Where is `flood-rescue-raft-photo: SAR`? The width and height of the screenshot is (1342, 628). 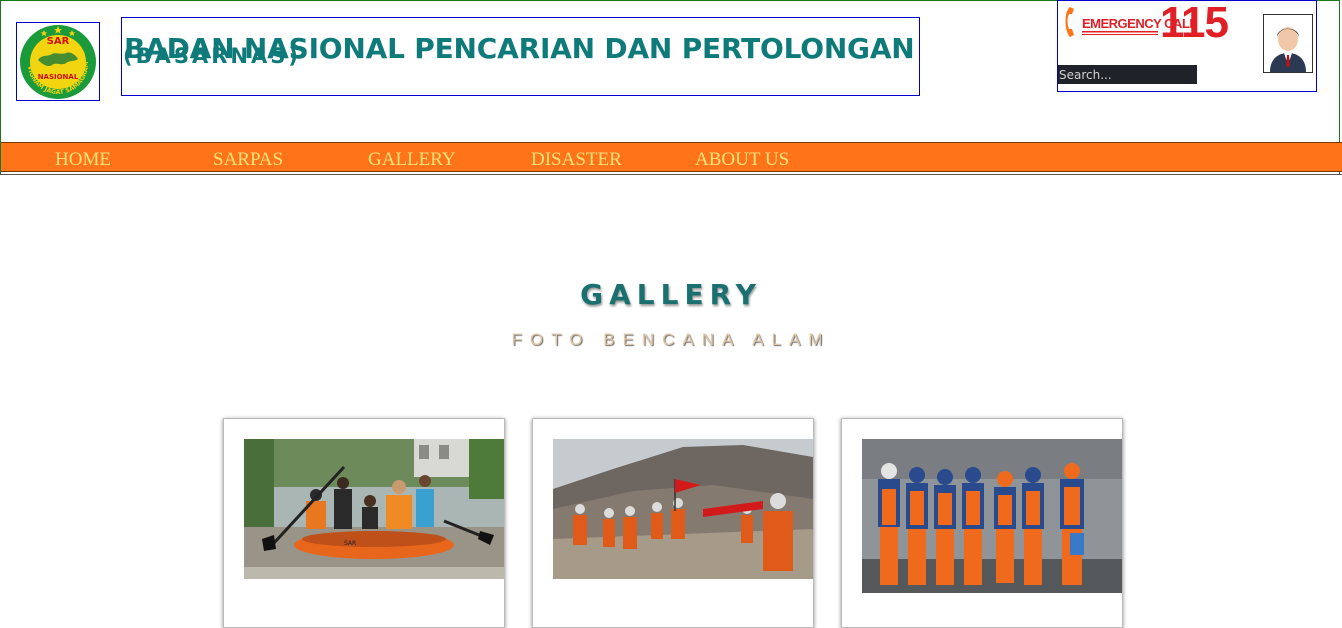
flood-rescue-raft-photo: SAR is located at coordinates (374, 509).